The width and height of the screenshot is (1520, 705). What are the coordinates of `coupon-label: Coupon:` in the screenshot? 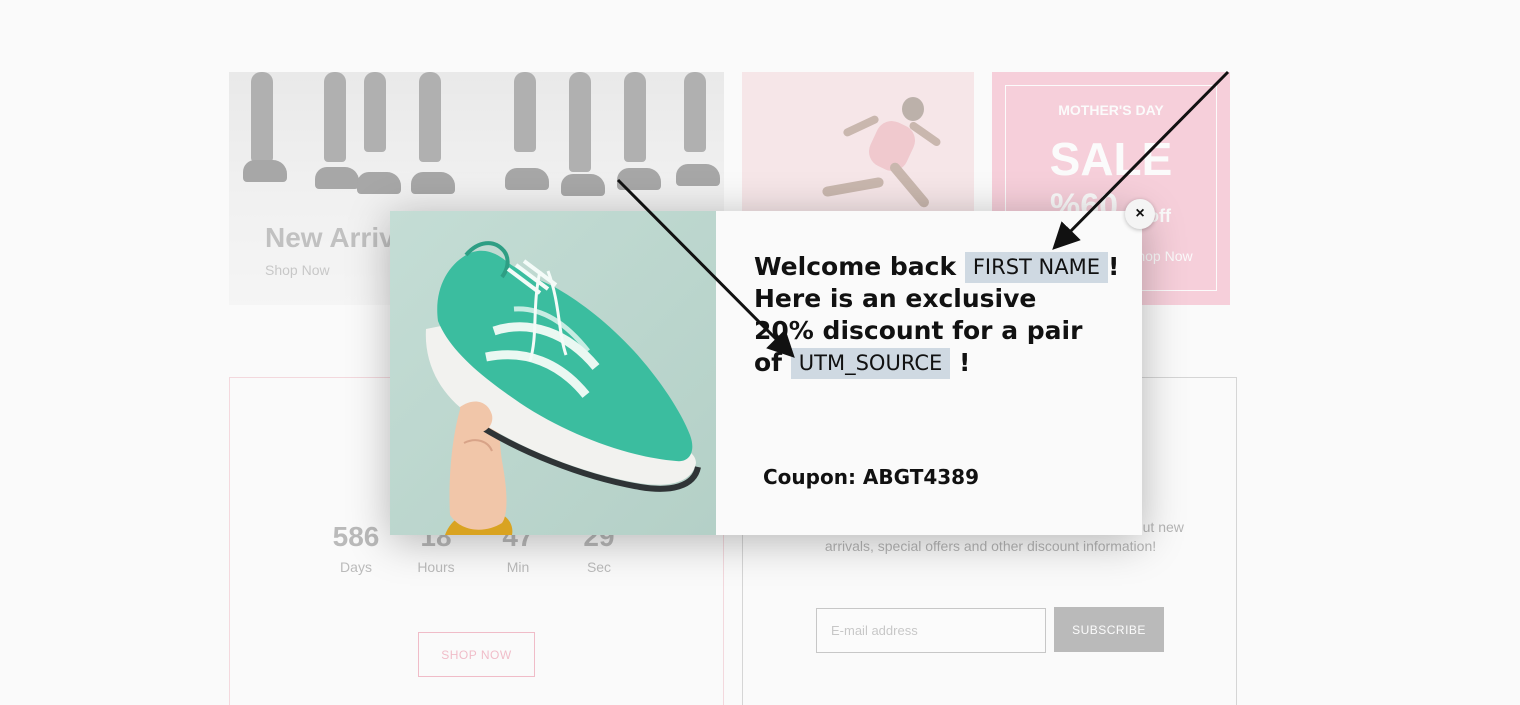 It's located at (809, 477).